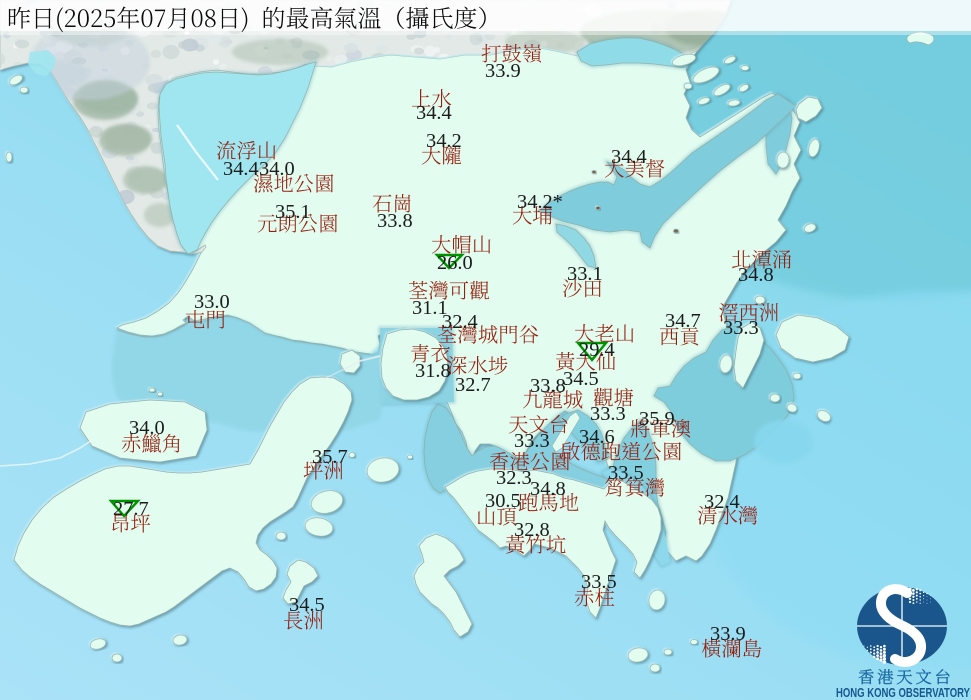  I want to click on svg-text: 32.8, so click(532, 530).